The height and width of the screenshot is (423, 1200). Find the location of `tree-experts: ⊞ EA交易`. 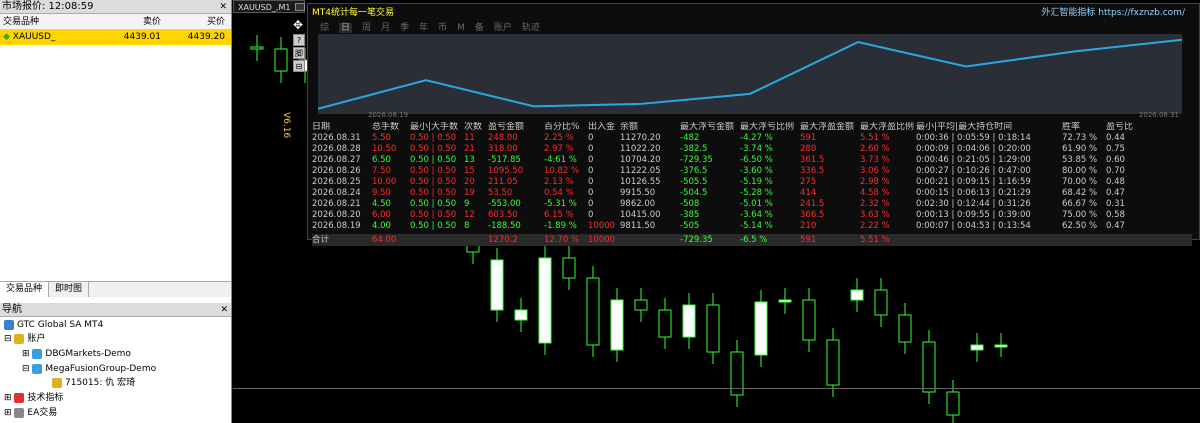

tree-experts: ⊞ EA交易 is located at coordinates (30, 413).